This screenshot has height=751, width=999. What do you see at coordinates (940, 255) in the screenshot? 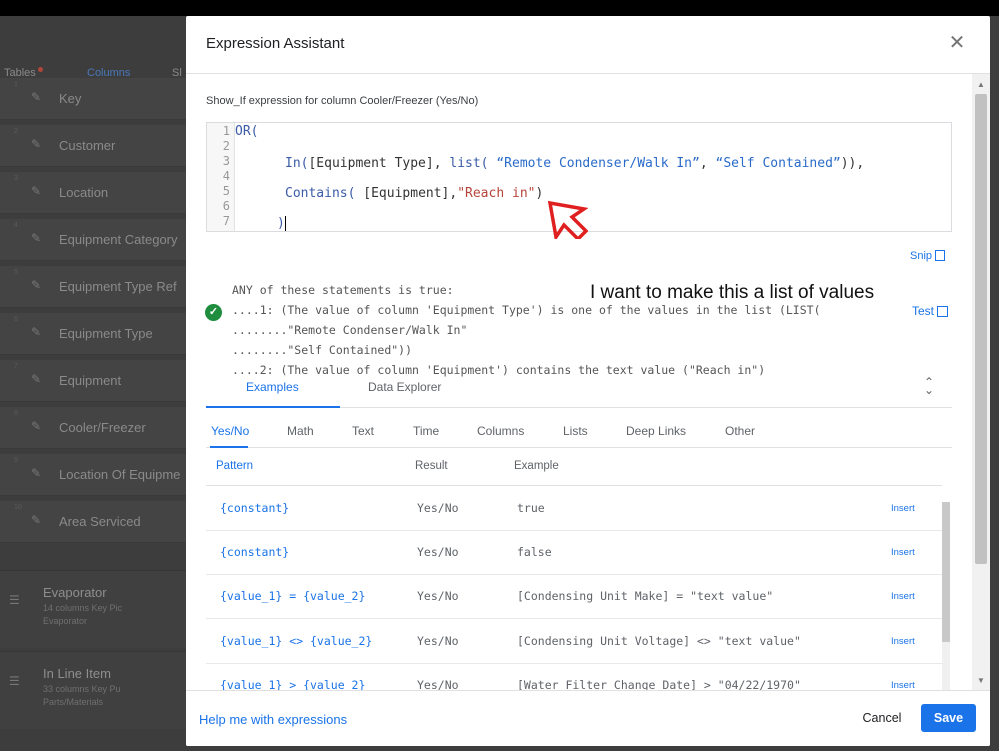
I see `copy-icon` at bounding box center [940, 255].